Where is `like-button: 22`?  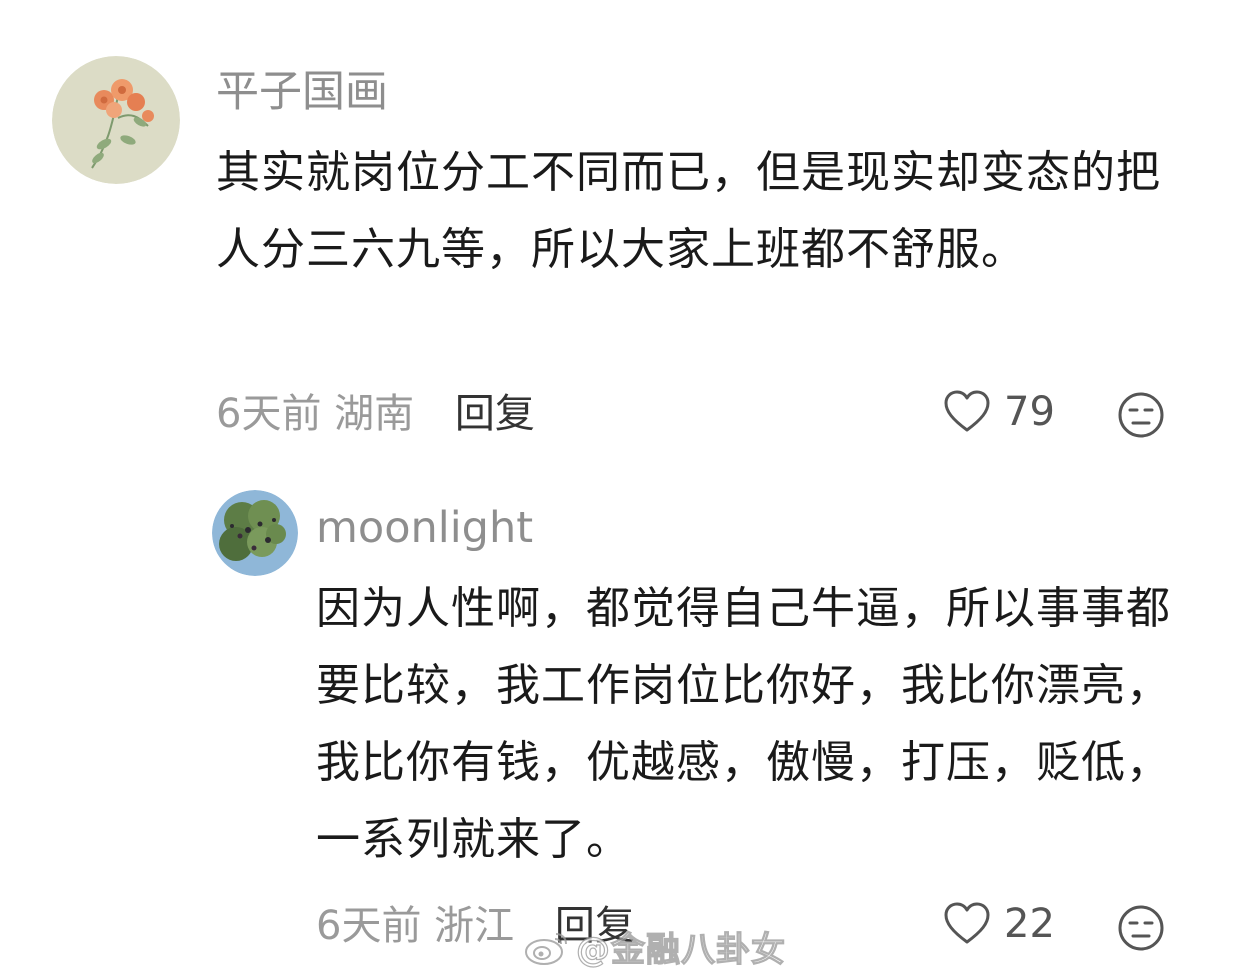
like-button: 22 is located at coordinates (998, 924).